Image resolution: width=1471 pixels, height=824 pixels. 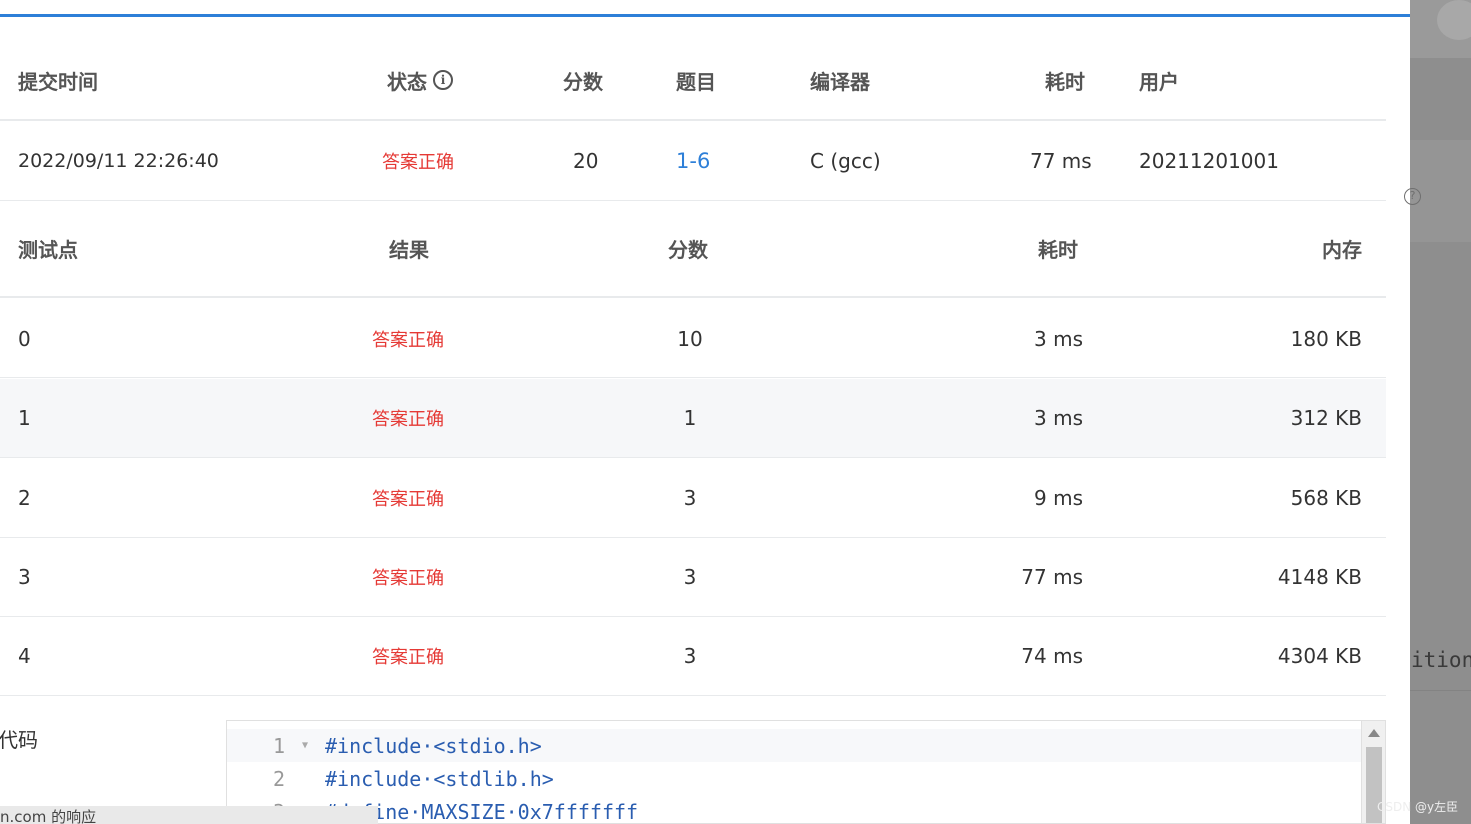 What do you see at coordinates (690, 338) in the screenshot?
I see `test-score: 10` at bounding box center [690, 338].